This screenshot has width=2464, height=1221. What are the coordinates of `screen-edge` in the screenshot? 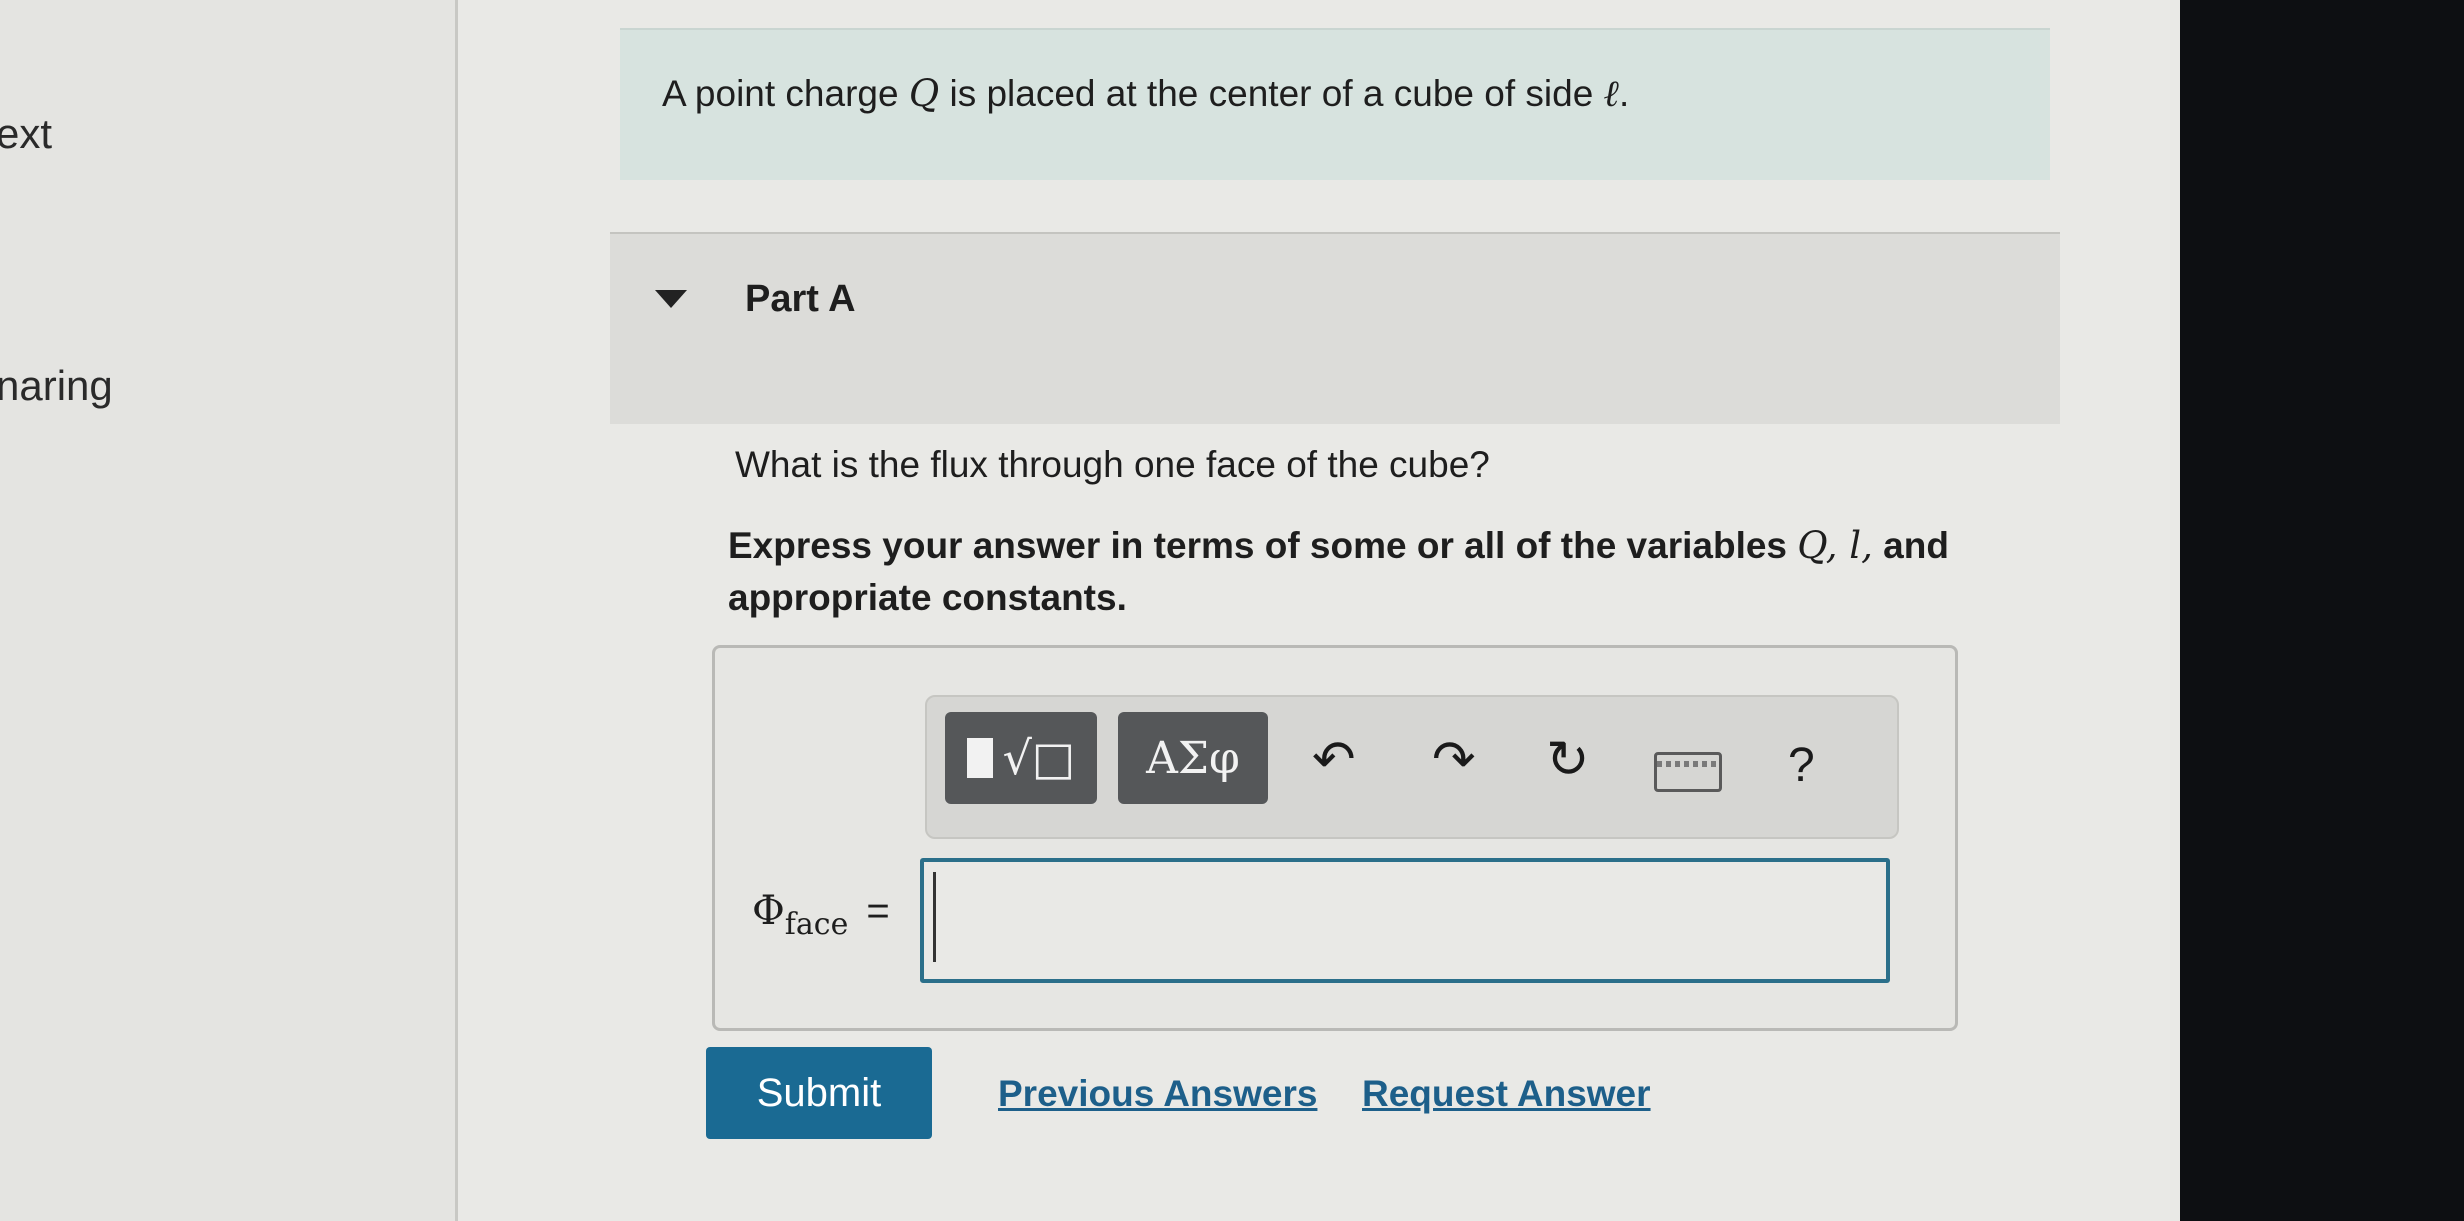 It's located at (2322, 610).